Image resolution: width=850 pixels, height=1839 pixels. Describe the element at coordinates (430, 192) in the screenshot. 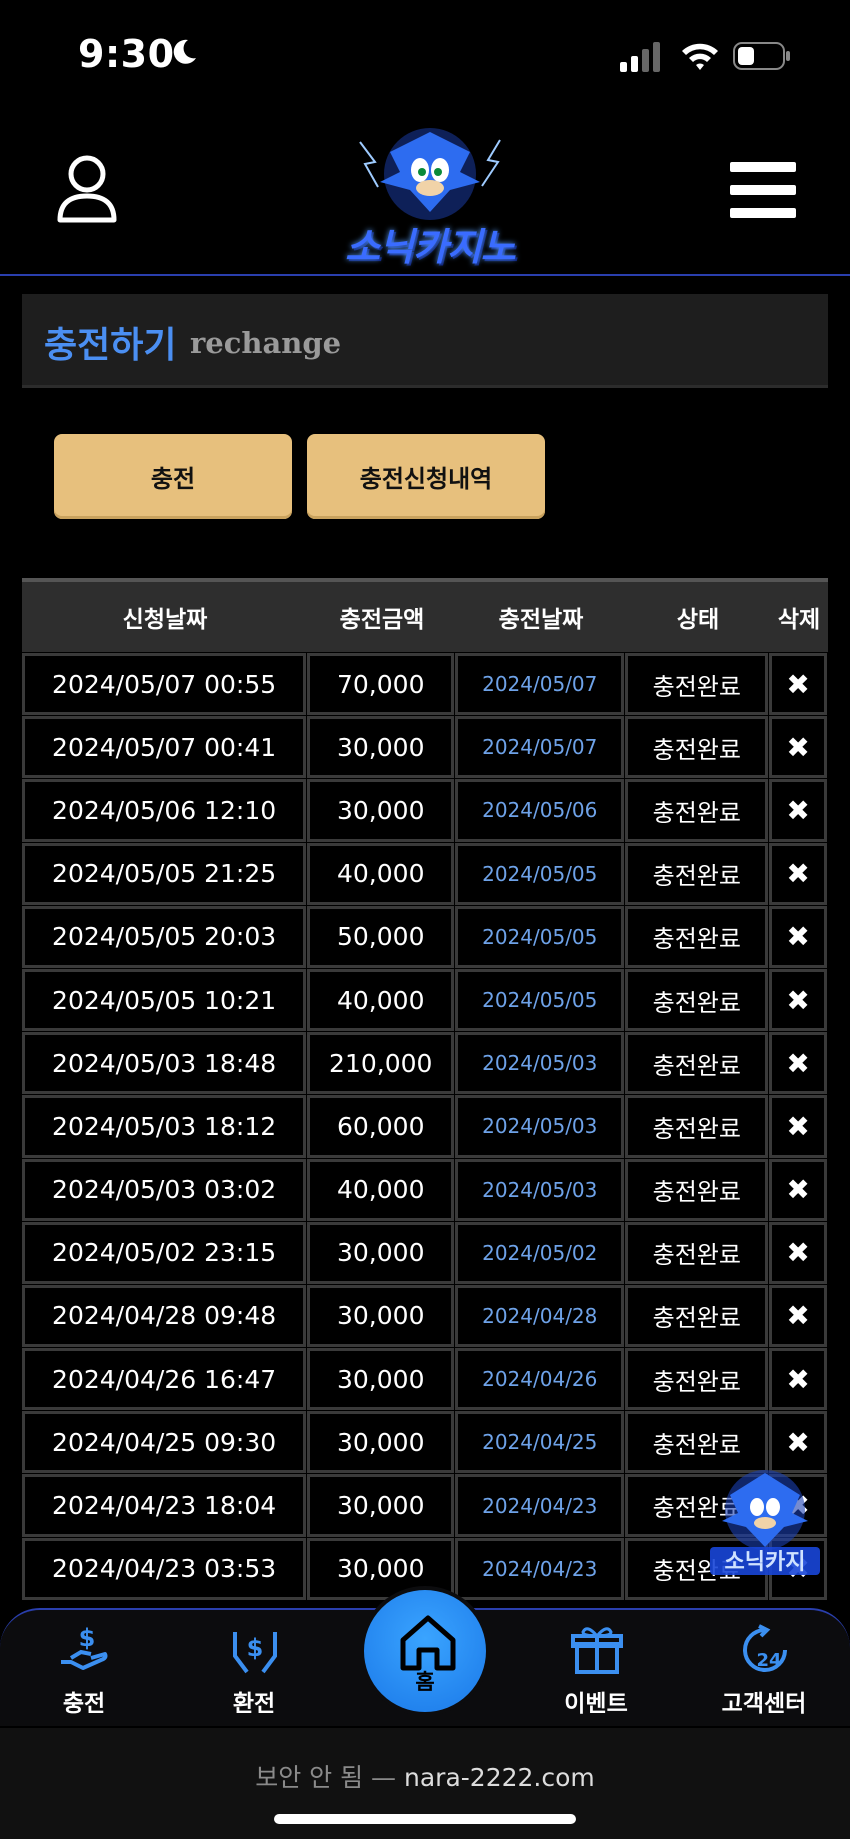

I see `site-logo: 소닉카지노` at that location.